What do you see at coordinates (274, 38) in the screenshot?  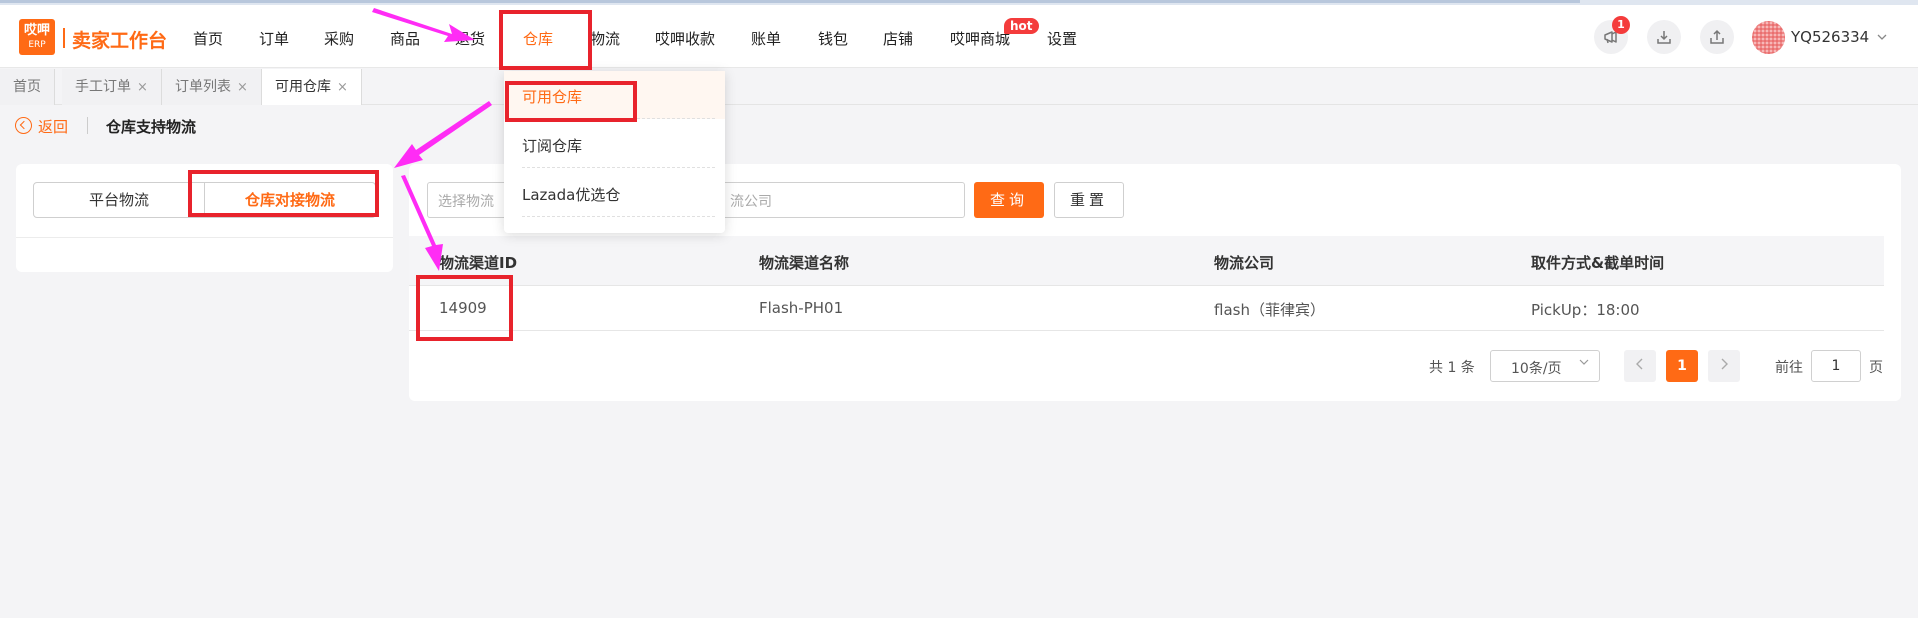 I see `nav-item-orders: 订单` at bounding box center [274, 38].